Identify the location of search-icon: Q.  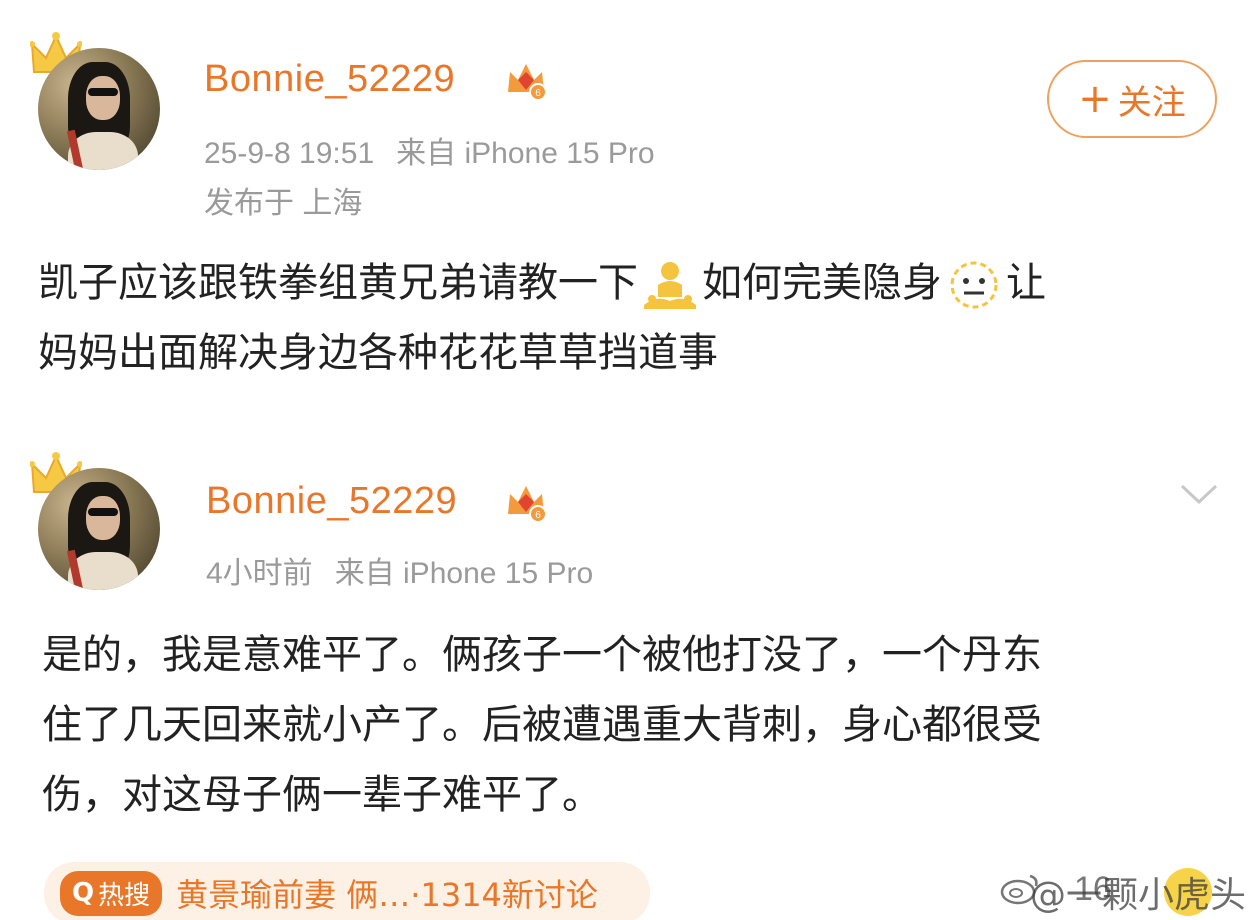
(83, 893).